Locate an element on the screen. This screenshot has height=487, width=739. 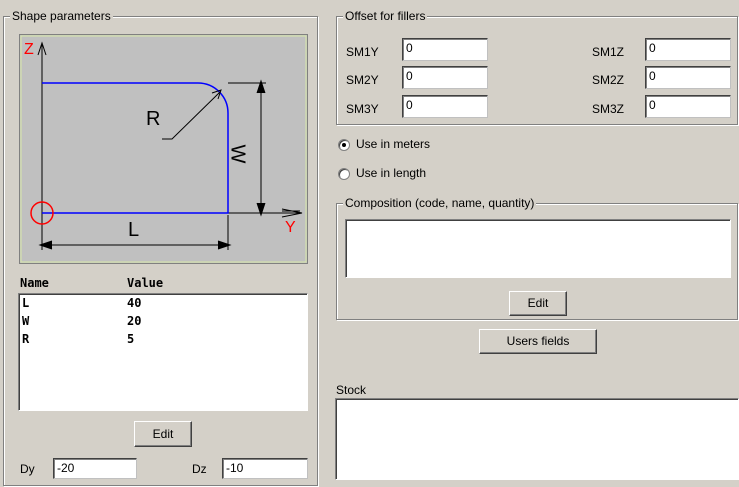
param-row-name: R is located at coordinates (25, 339).